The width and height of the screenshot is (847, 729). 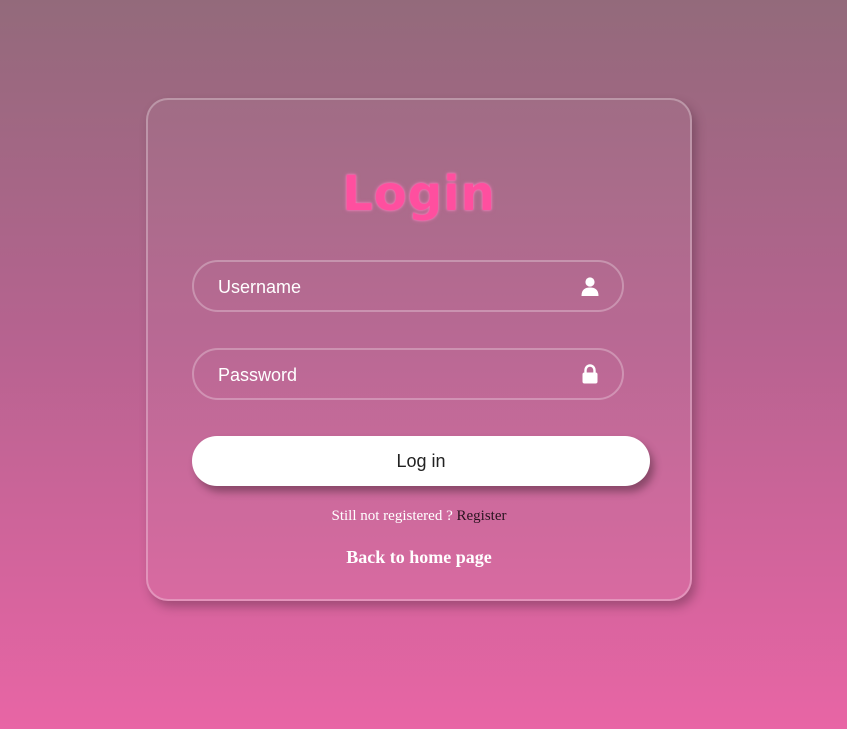 I want to click on username-field, so click(x=408, y=286).